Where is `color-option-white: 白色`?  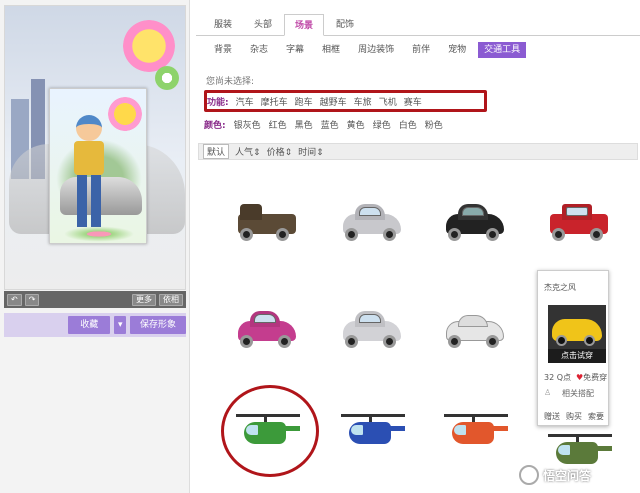 color-option-white: 白色 is located at coordinates (408, 124).